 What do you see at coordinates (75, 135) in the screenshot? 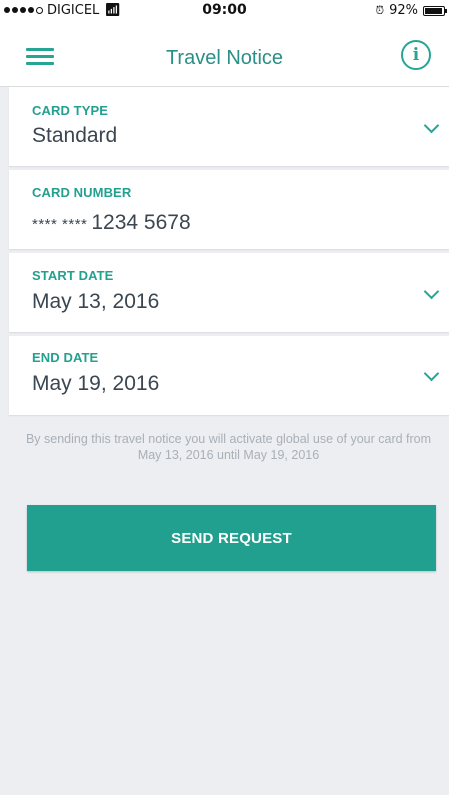
I see `card-type-value: Standard` at bounding box center [75, 135].